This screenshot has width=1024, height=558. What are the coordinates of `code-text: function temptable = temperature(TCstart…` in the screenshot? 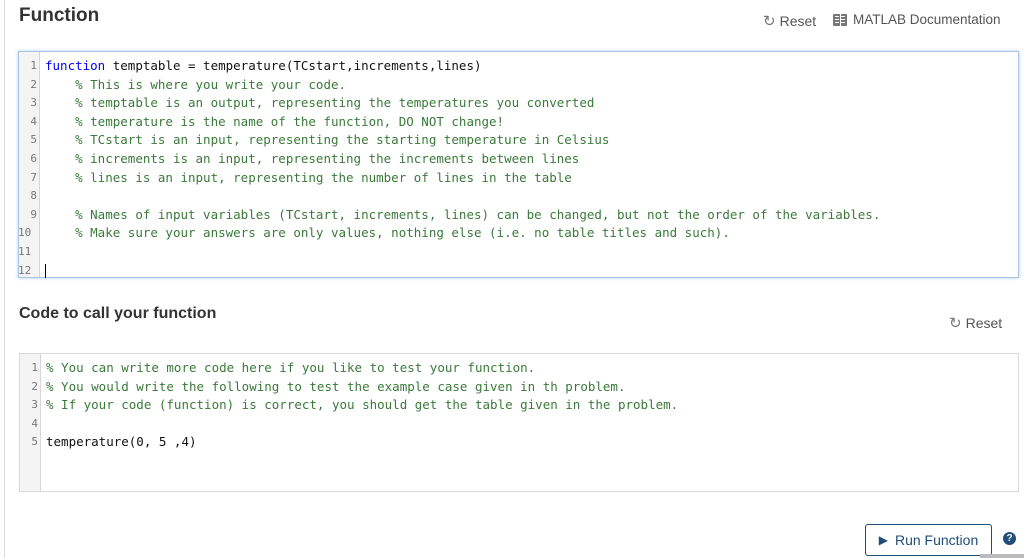 It's located at (263, 66).